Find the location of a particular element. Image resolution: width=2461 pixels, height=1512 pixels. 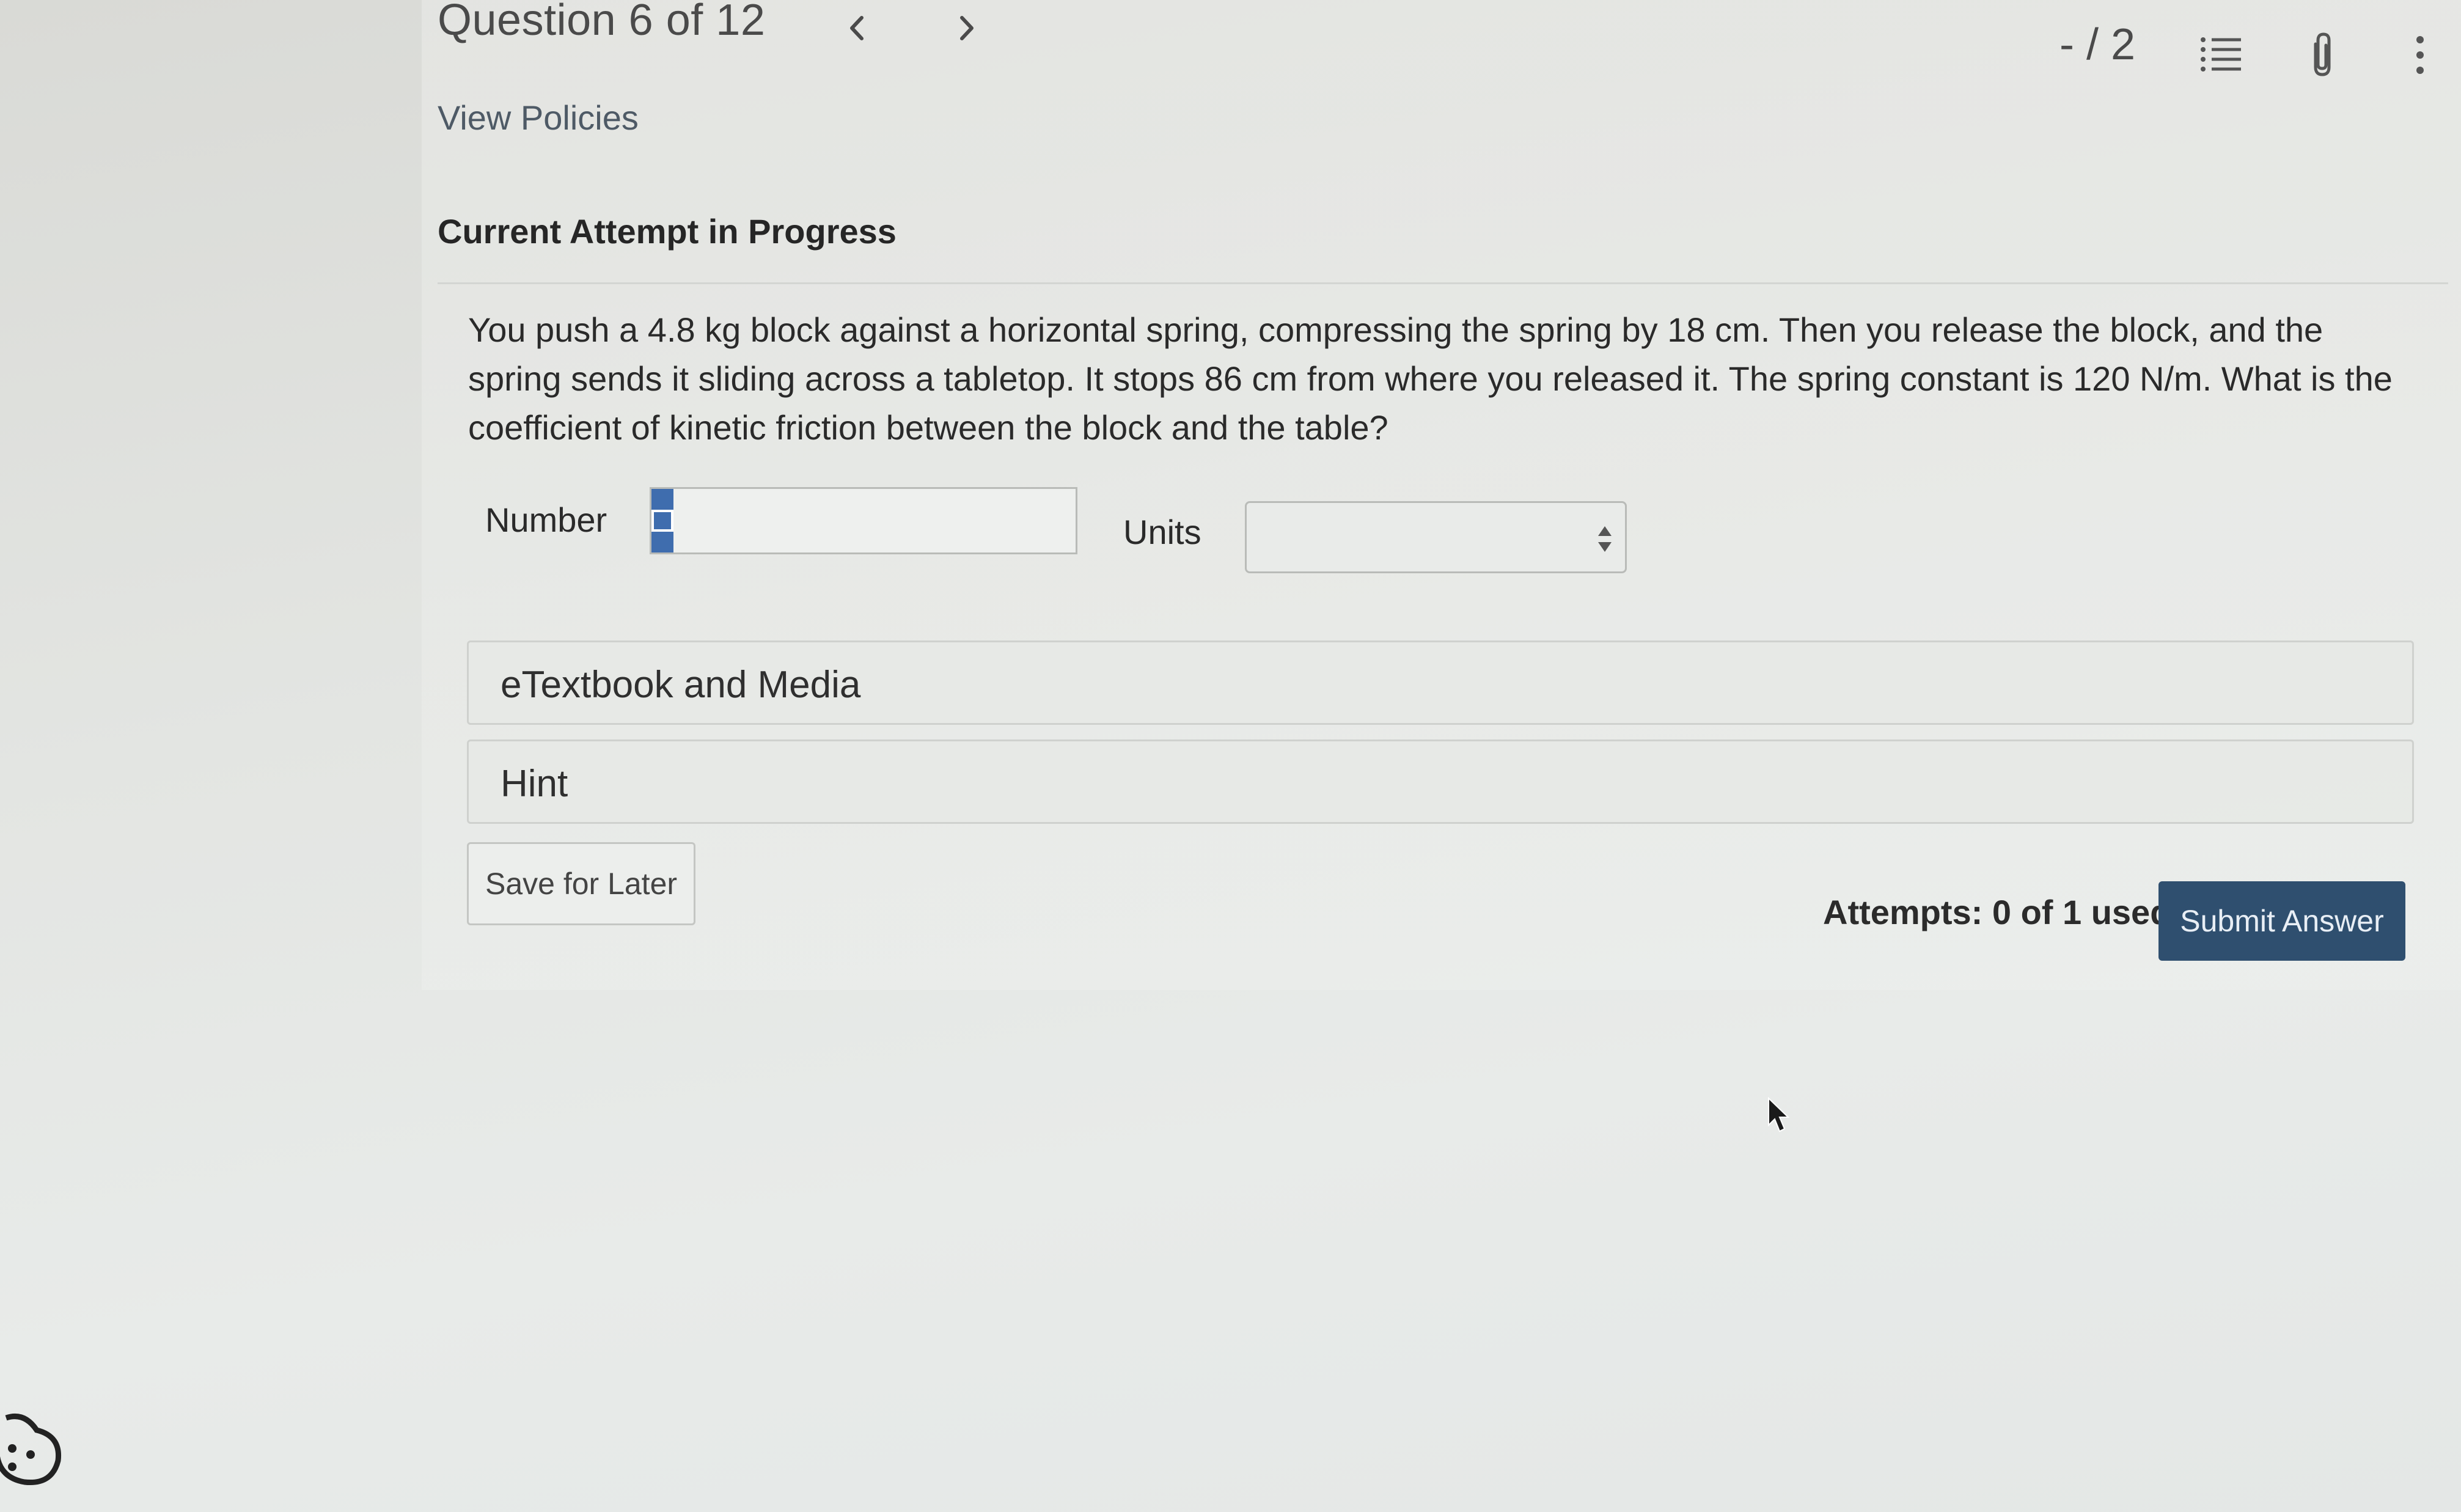

math-input-button is located at coordinates (662, 520).